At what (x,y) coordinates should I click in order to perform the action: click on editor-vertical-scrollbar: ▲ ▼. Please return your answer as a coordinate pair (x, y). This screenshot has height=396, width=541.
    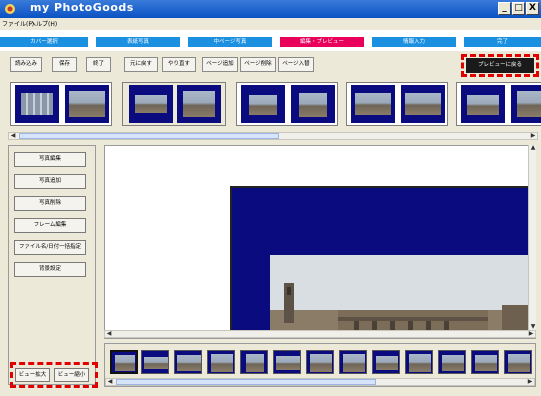
    Looking at the image, I should click on (532, 237).